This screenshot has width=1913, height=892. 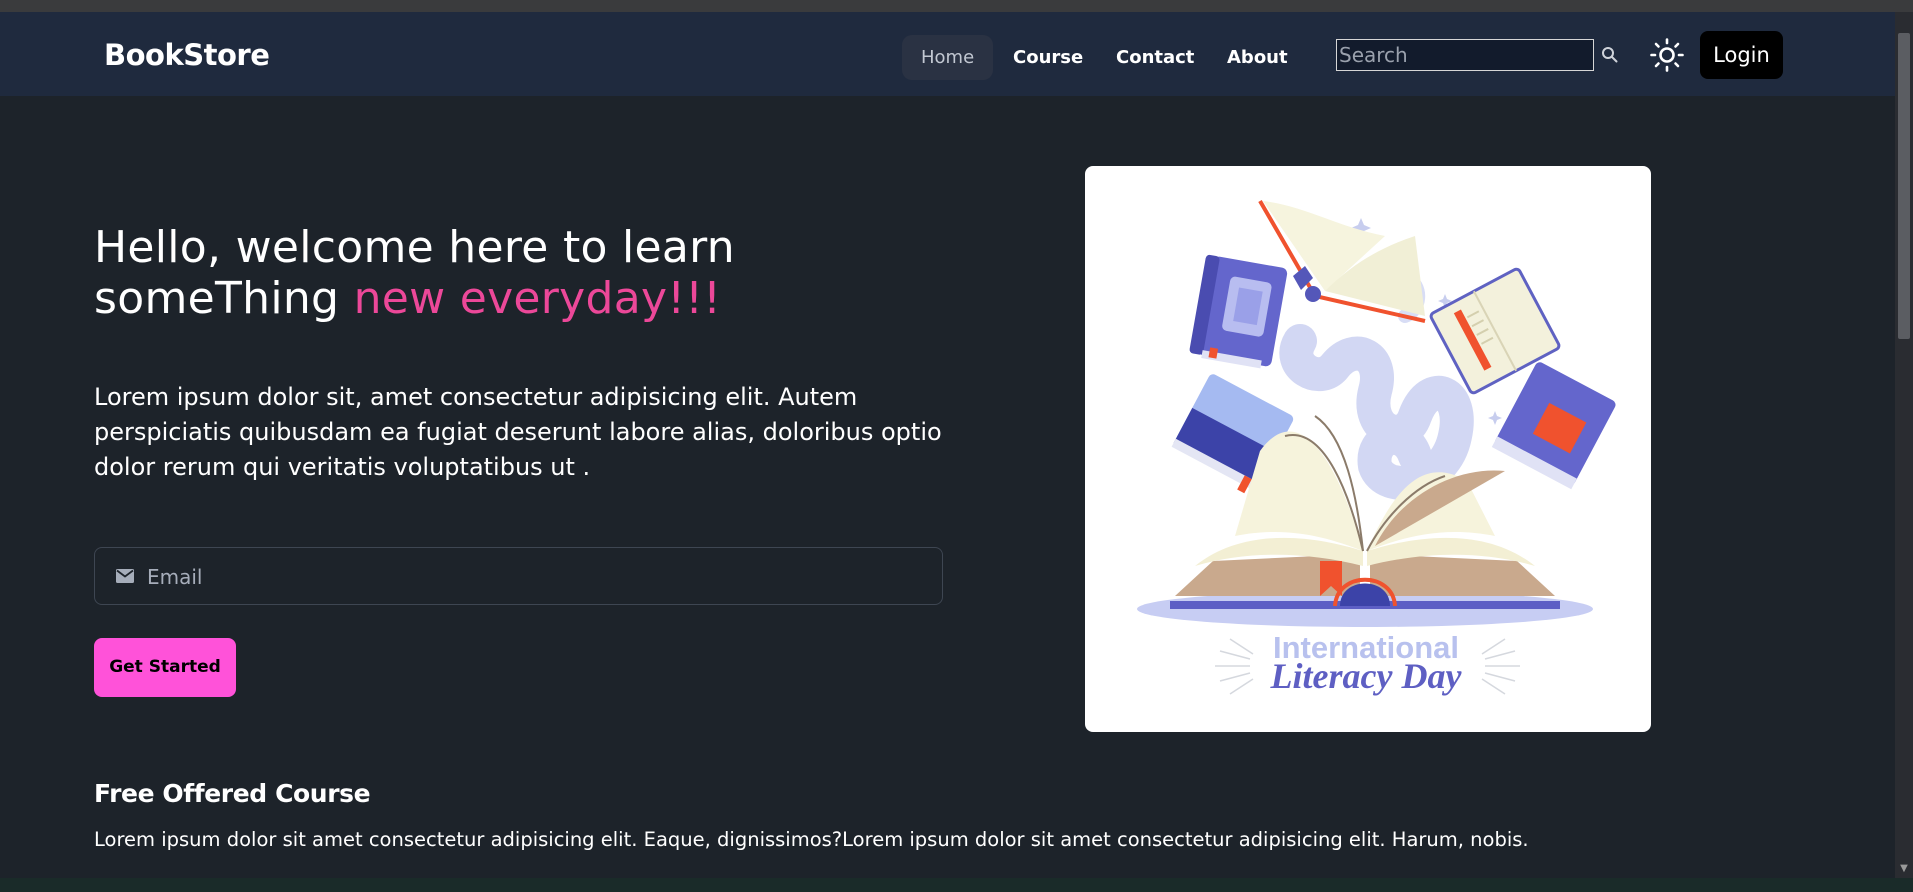 I want to click on illustration-title-line2: Literacy Day, so click(x=1366, y=676).